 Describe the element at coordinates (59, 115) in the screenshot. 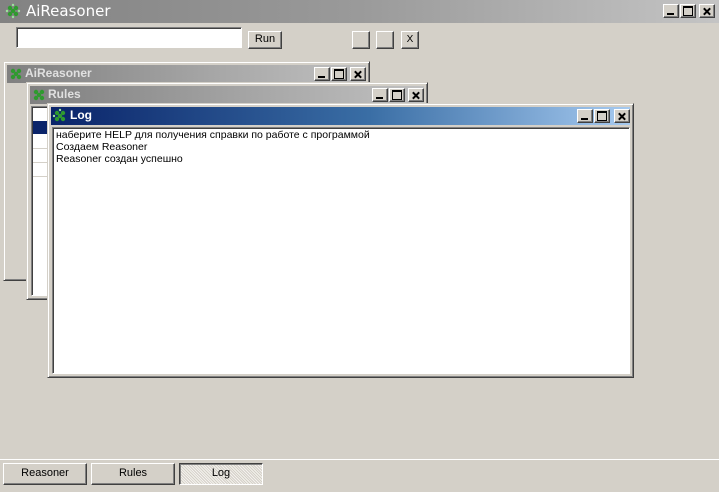

I see `log-gear-icon` at that location.